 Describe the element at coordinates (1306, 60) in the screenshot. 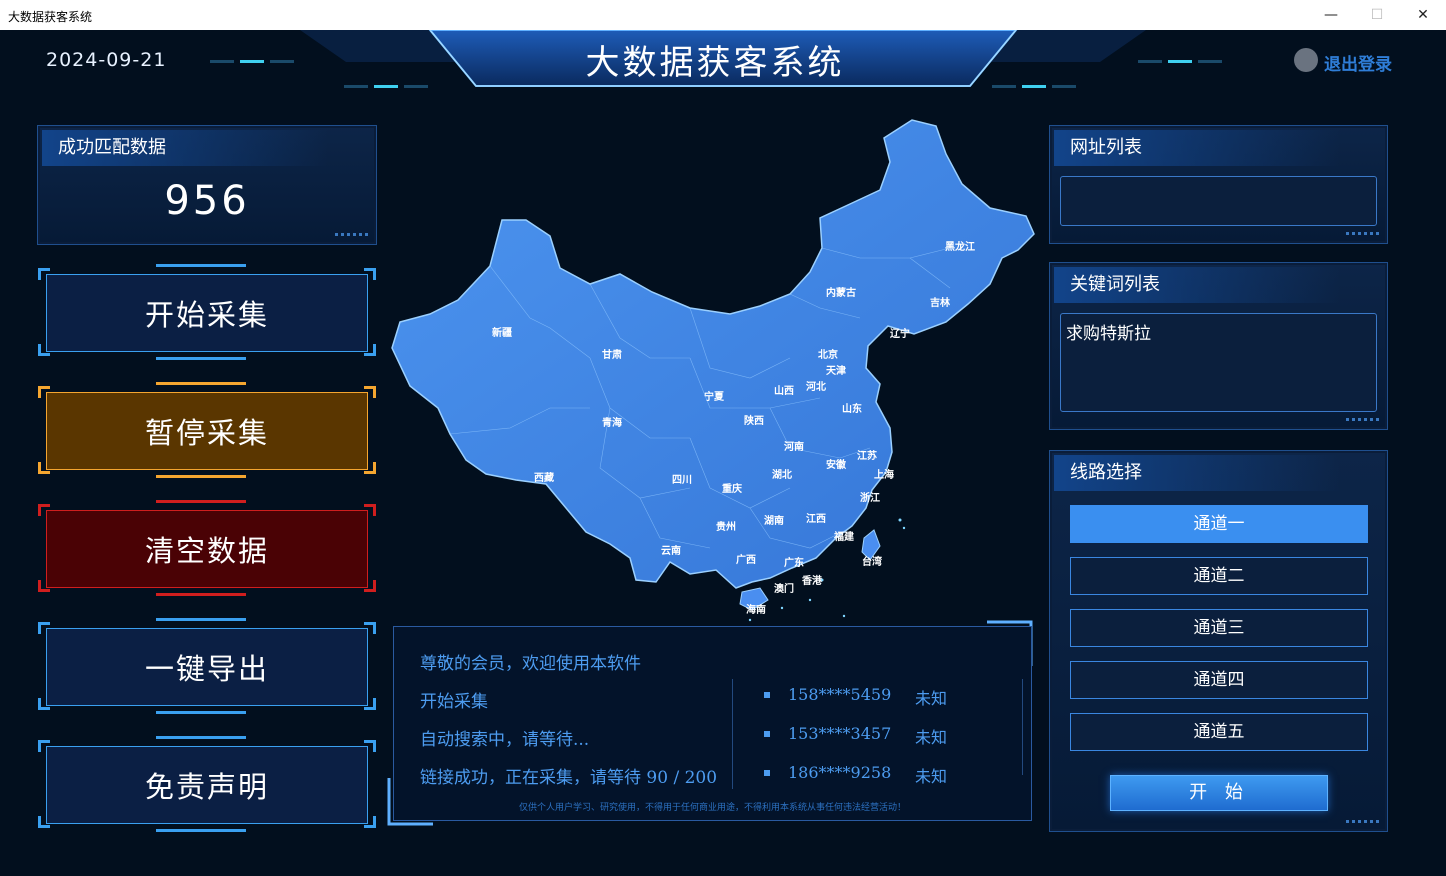

I see `avatar-icon` at that location.